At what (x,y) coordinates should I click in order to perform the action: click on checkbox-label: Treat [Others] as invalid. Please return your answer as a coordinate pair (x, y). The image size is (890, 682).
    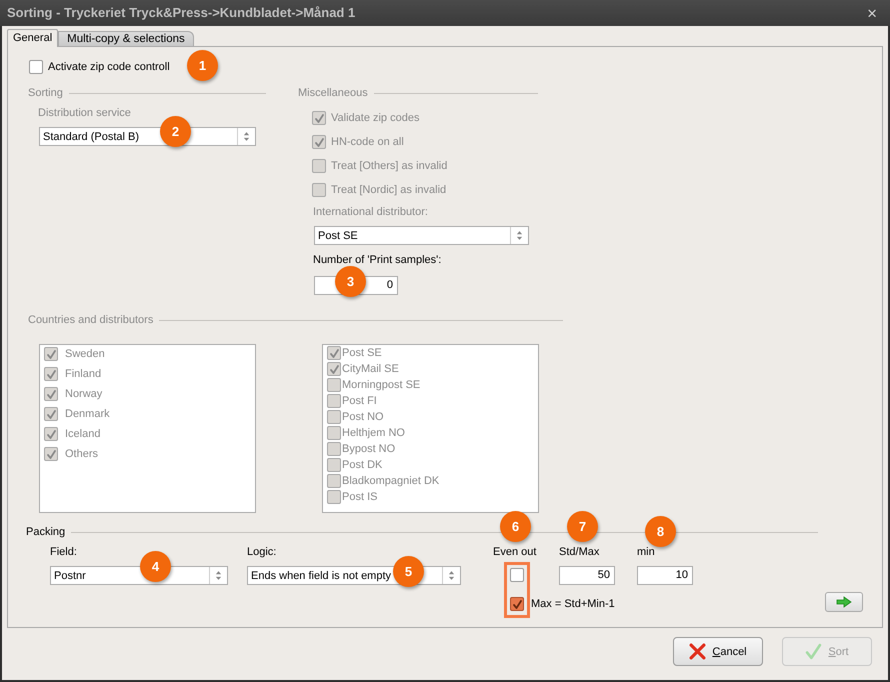
    Looking at the image, I should click on (389, 166).